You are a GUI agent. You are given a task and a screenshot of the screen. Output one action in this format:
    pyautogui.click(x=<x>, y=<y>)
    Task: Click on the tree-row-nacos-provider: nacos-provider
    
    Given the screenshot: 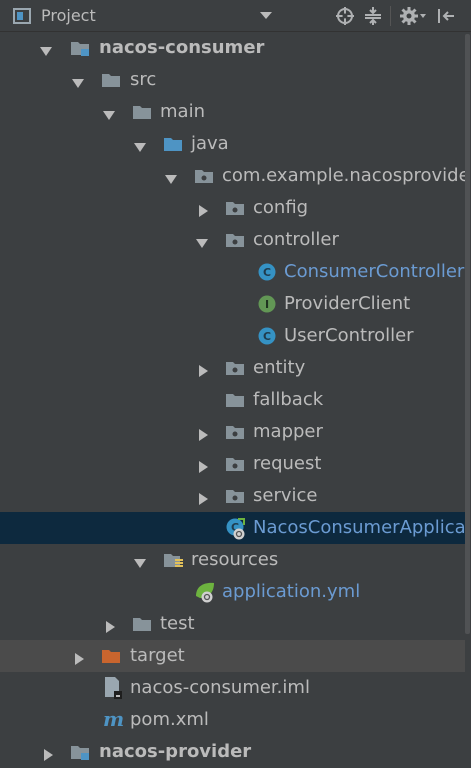 What is the action you would take?
    pyautogui.click(x=232, y=752)
    